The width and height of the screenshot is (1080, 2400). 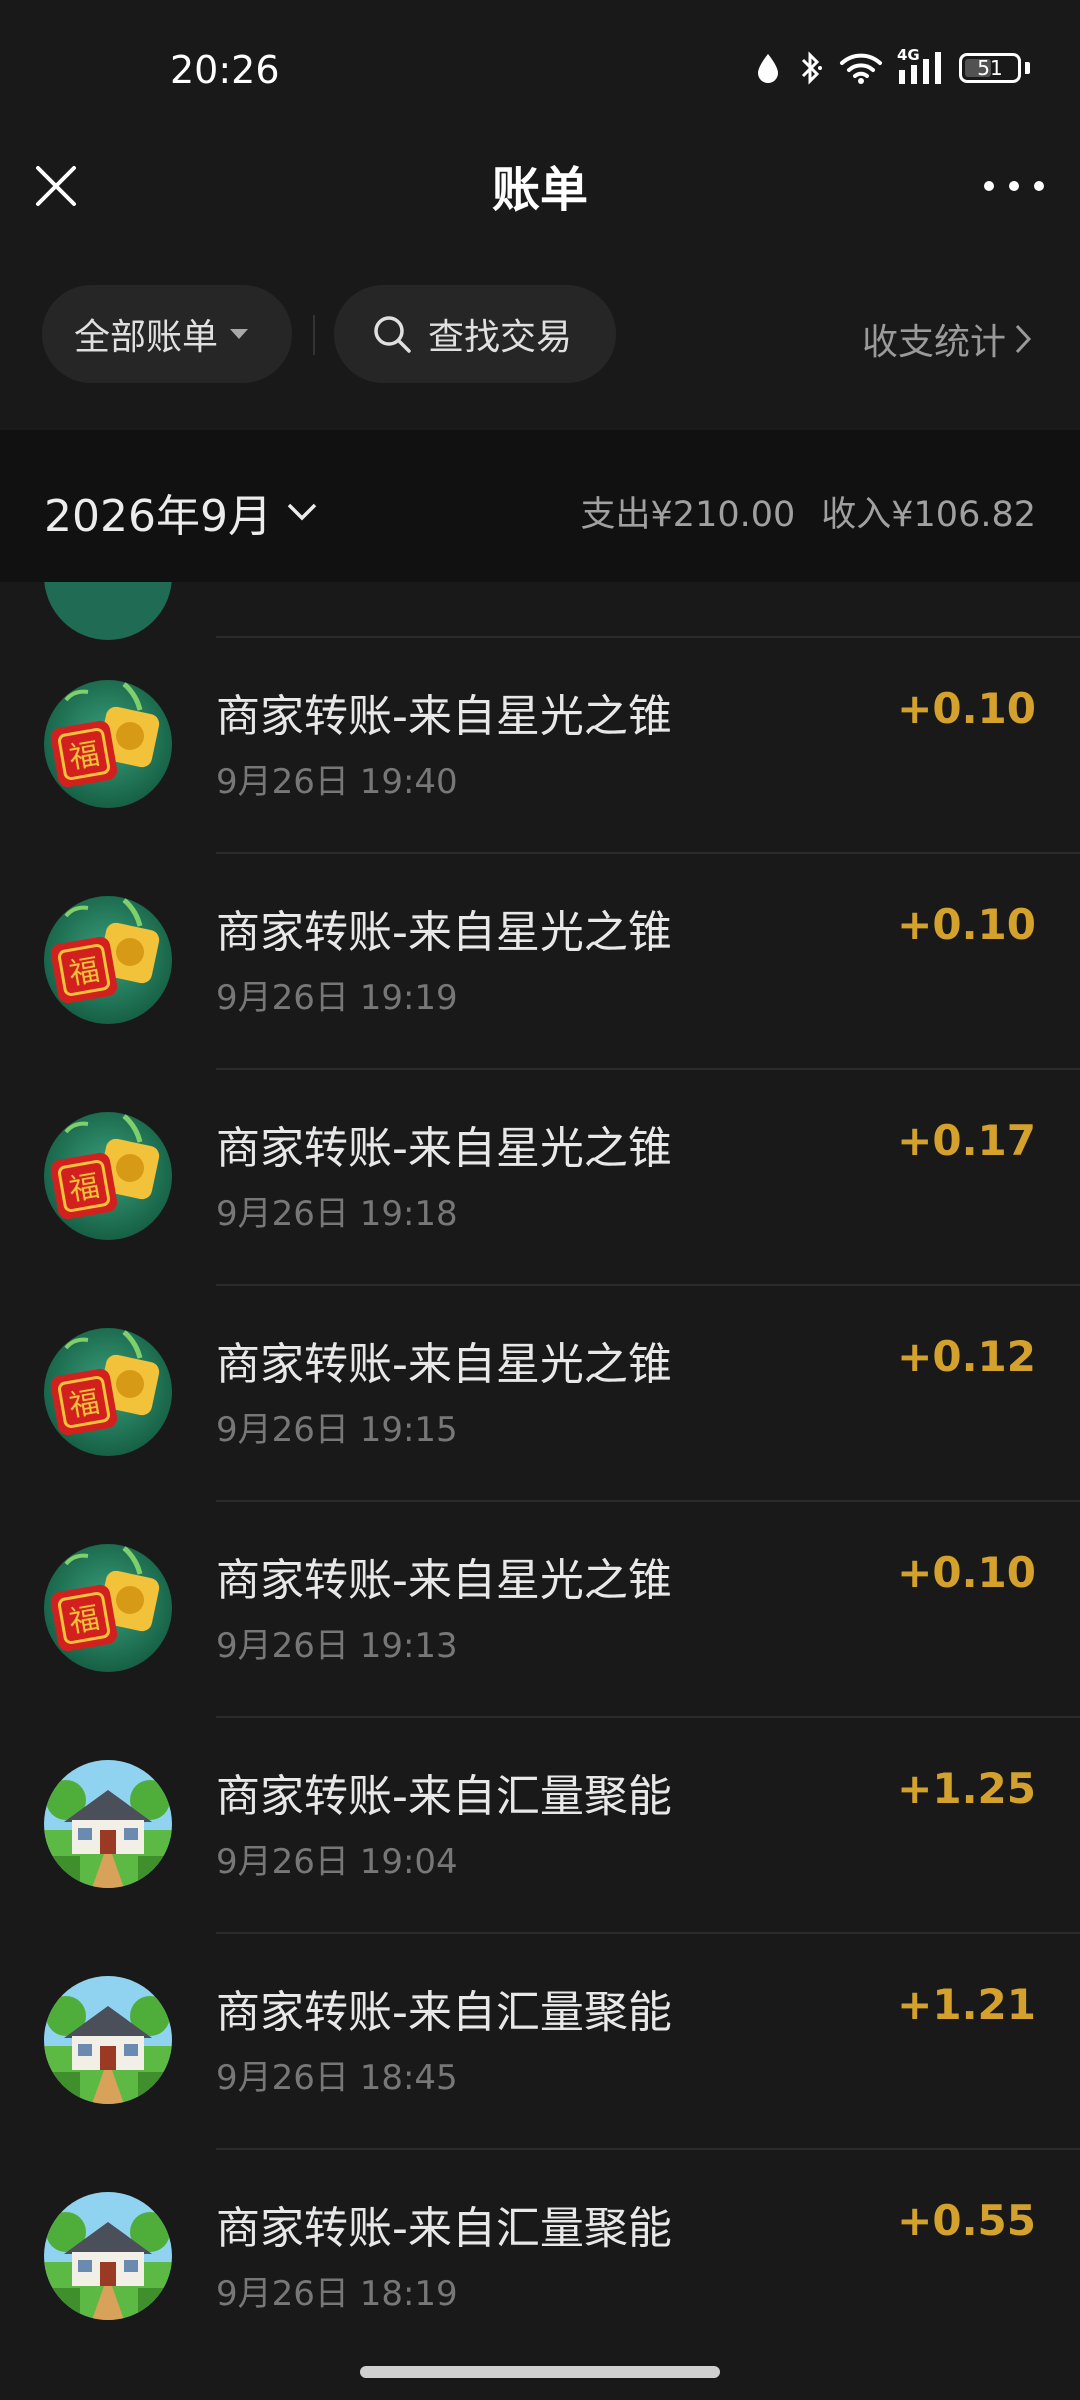 What do you see at coordinates (337, 1214) in the screenshot?
I see `transaction-time: 9月26日 19:18` at bounding box center [337, 1214].